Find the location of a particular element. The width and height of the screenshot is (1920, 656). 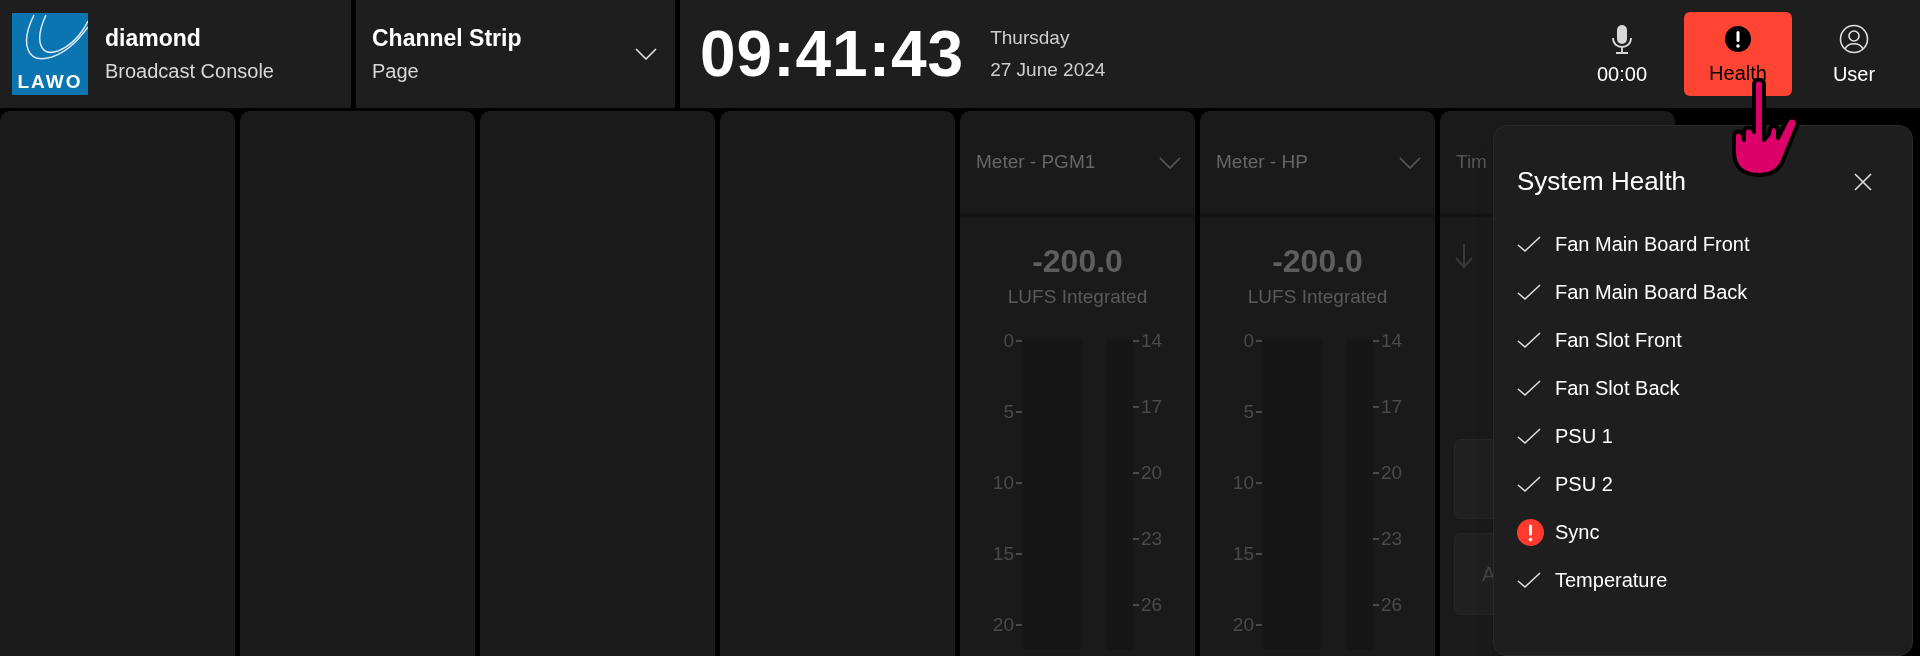

close-button is located at coordinates (1863, 181).